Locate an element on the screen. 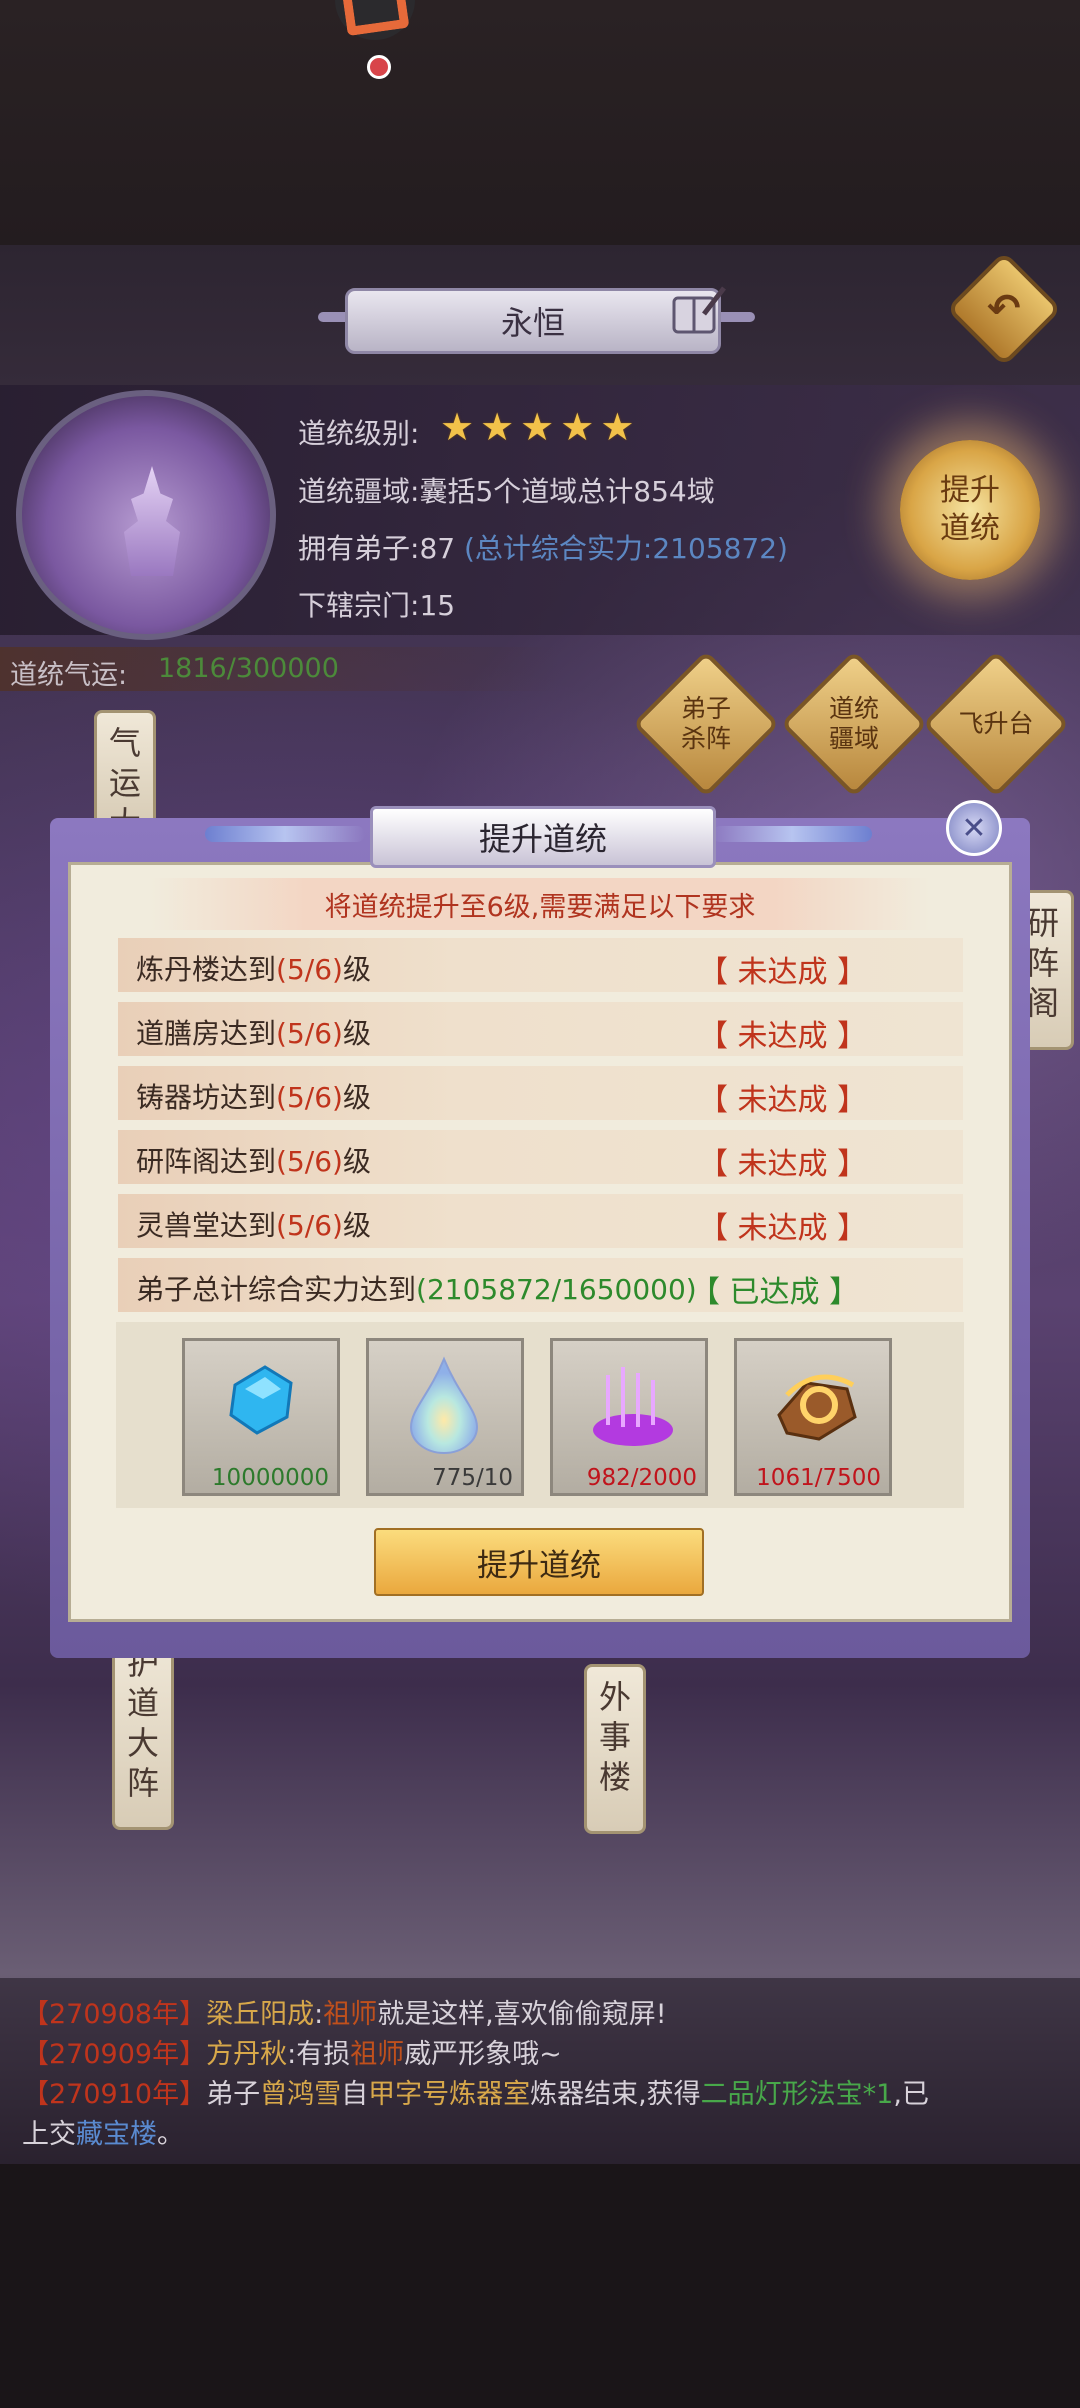 The width and height of the screenshot is (1080, 2408). close-icon: ✕ is located at coordinates (974, 828).